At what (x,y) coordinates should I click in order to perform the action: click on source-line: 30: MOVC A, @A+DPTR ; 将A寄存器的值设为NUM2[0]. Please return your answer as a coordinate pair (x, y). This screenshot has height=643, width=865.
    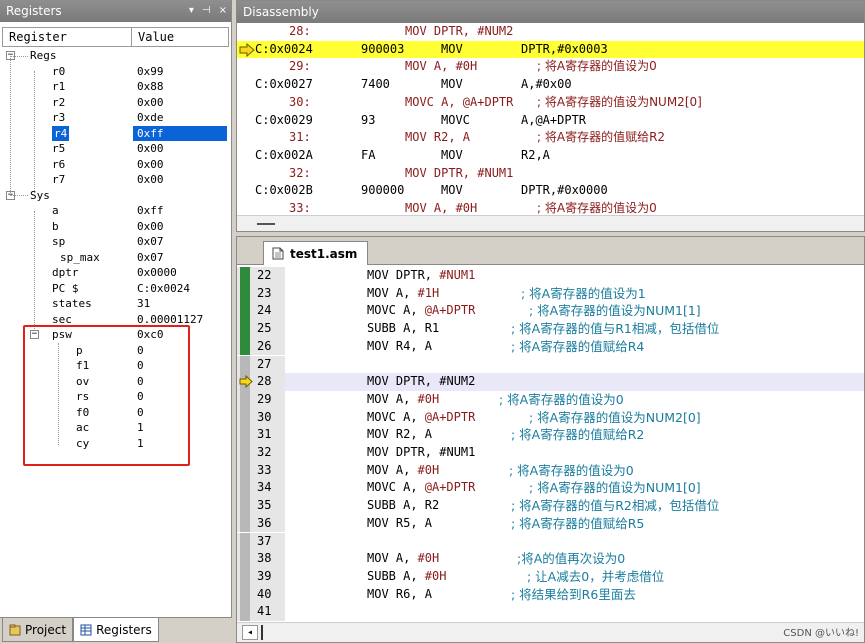
    Looking at the image, I should click on (550, 103).